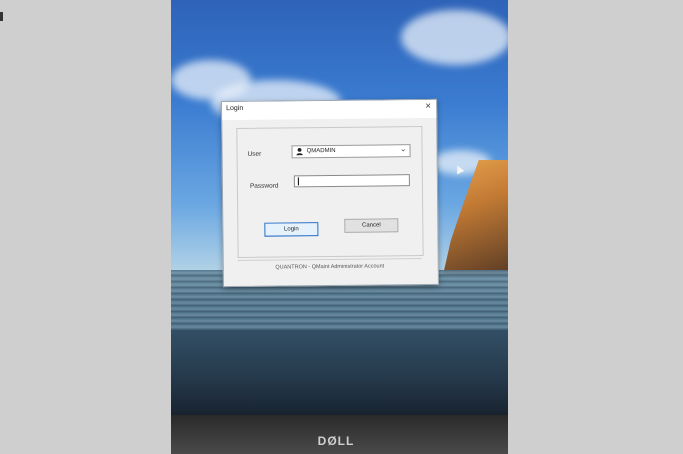 This screenshot has width=683, height=454. What do you see at coordinates (254, 154) in the screenshot?
I see `user-label: User` at bounding box center [254, 154].